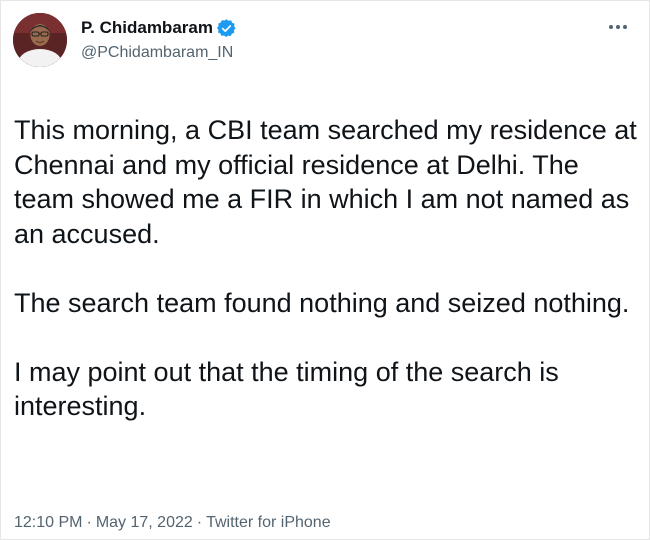 Image resolution: width=650 pixels, height=540 pixels. What do you see at coordinates (147, 28) in the screenshot?
I see `display-name: P. Chidambaram` at bounding box center [147, 28].